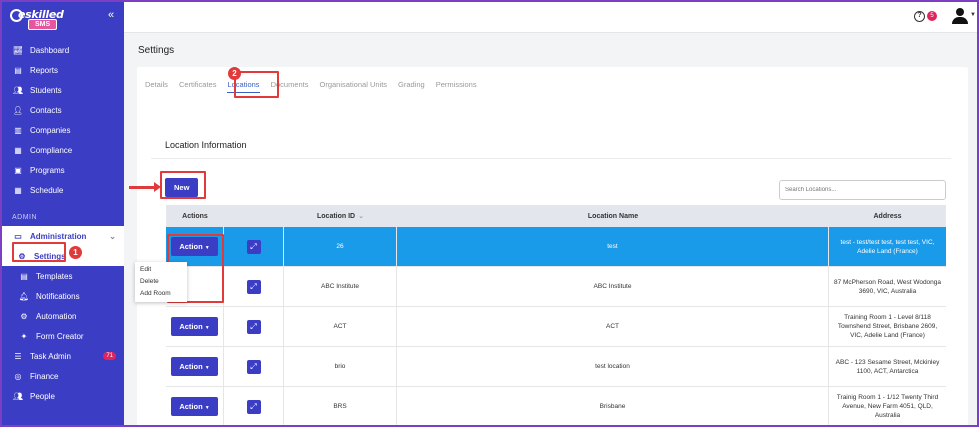 The width and height of the screenshot is (979, 427). What do you see at coordinates (63, 276) in the screenshot?
I see `sidebar-item-templates: ▤ Templates` at bounding box center [63, 276].